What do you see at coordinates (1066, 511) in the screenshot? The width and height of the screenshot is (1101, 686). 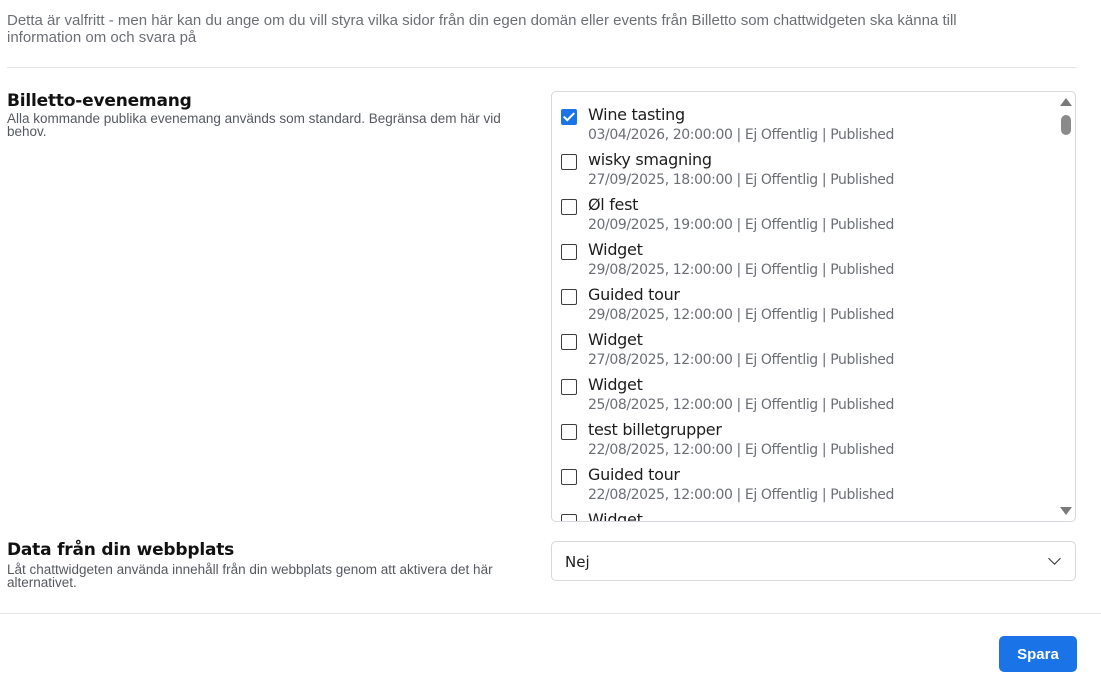 I see `scroll-down-arrow-icon` at bounding box center [1066, 511].